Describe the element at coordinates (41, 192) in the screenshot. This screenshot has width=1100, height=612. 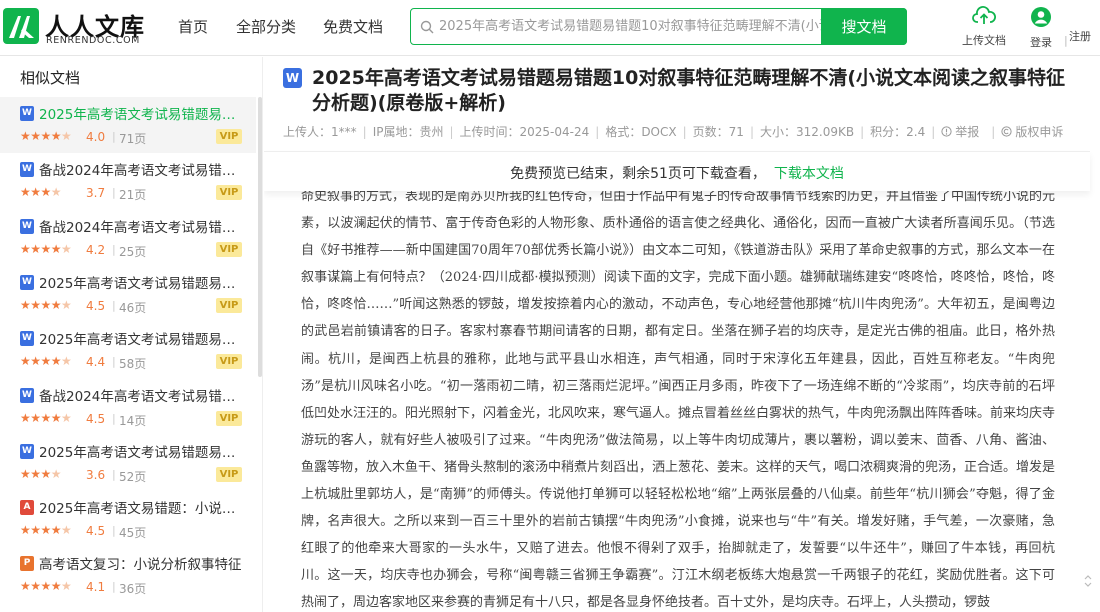
I see `rating-stars: ★★★★` at that location.